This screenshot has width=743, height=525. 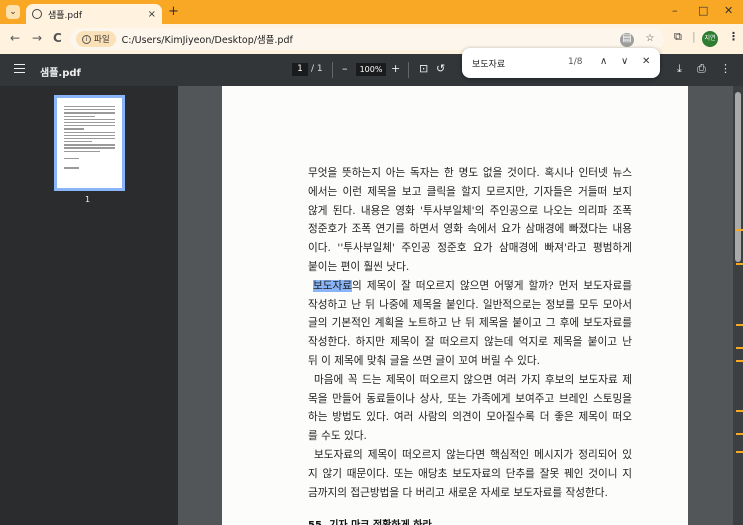 I want to click on find-input: 보도자료, so click(x=488, y=63).